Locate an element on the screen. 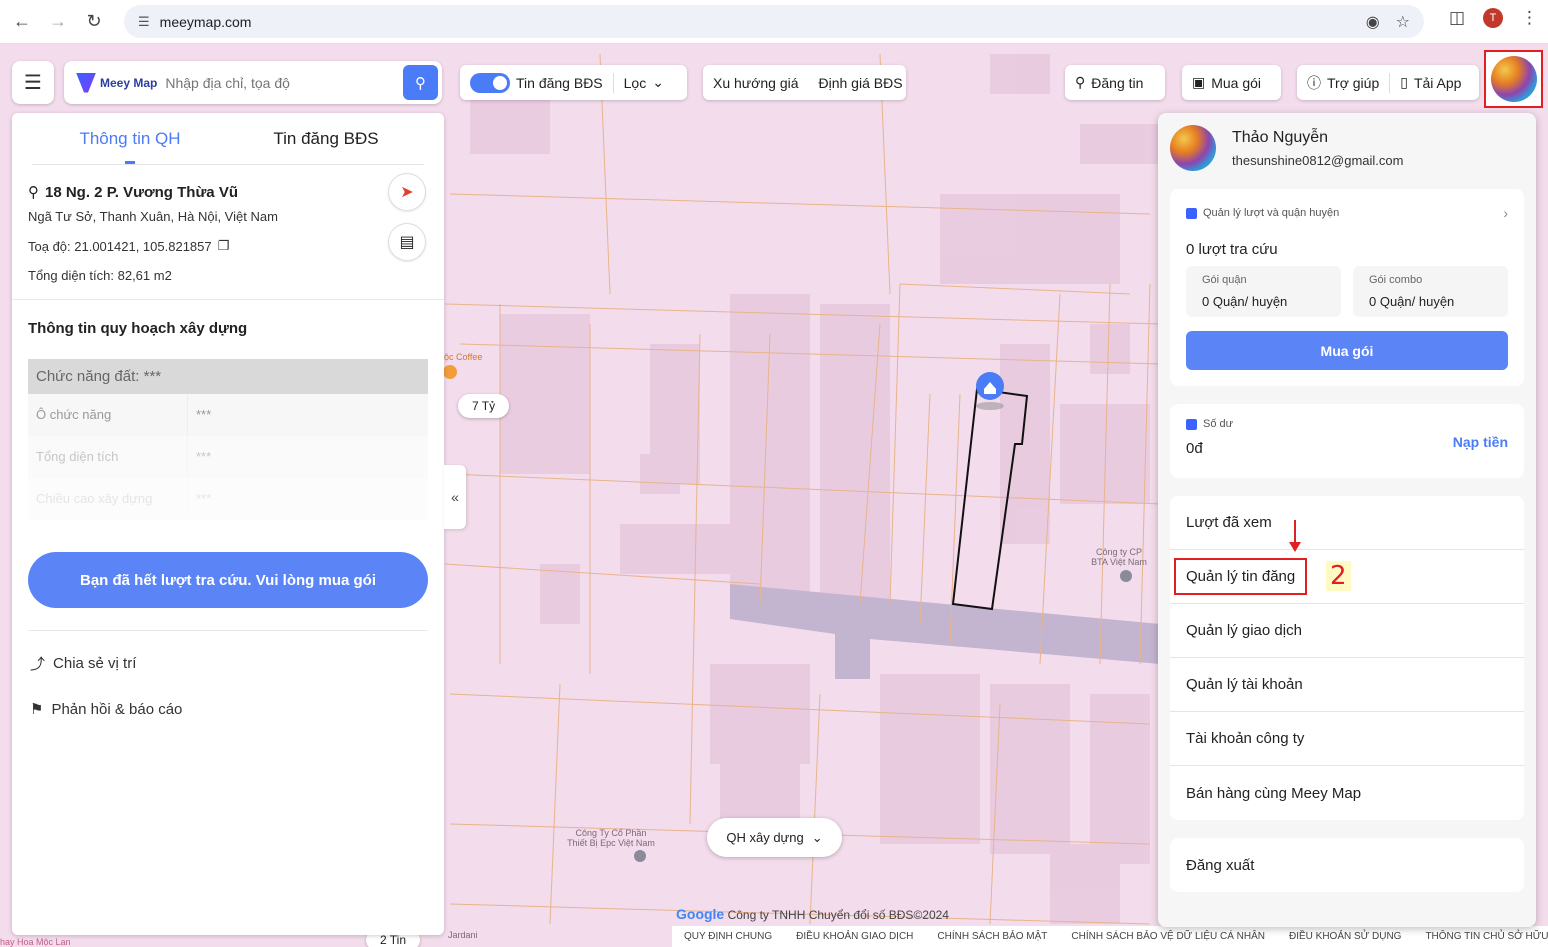 This screenshot has width=1548, height=947. section-title: Thông tin quy hoạch xây dựng is located at coordinates (138, 328).